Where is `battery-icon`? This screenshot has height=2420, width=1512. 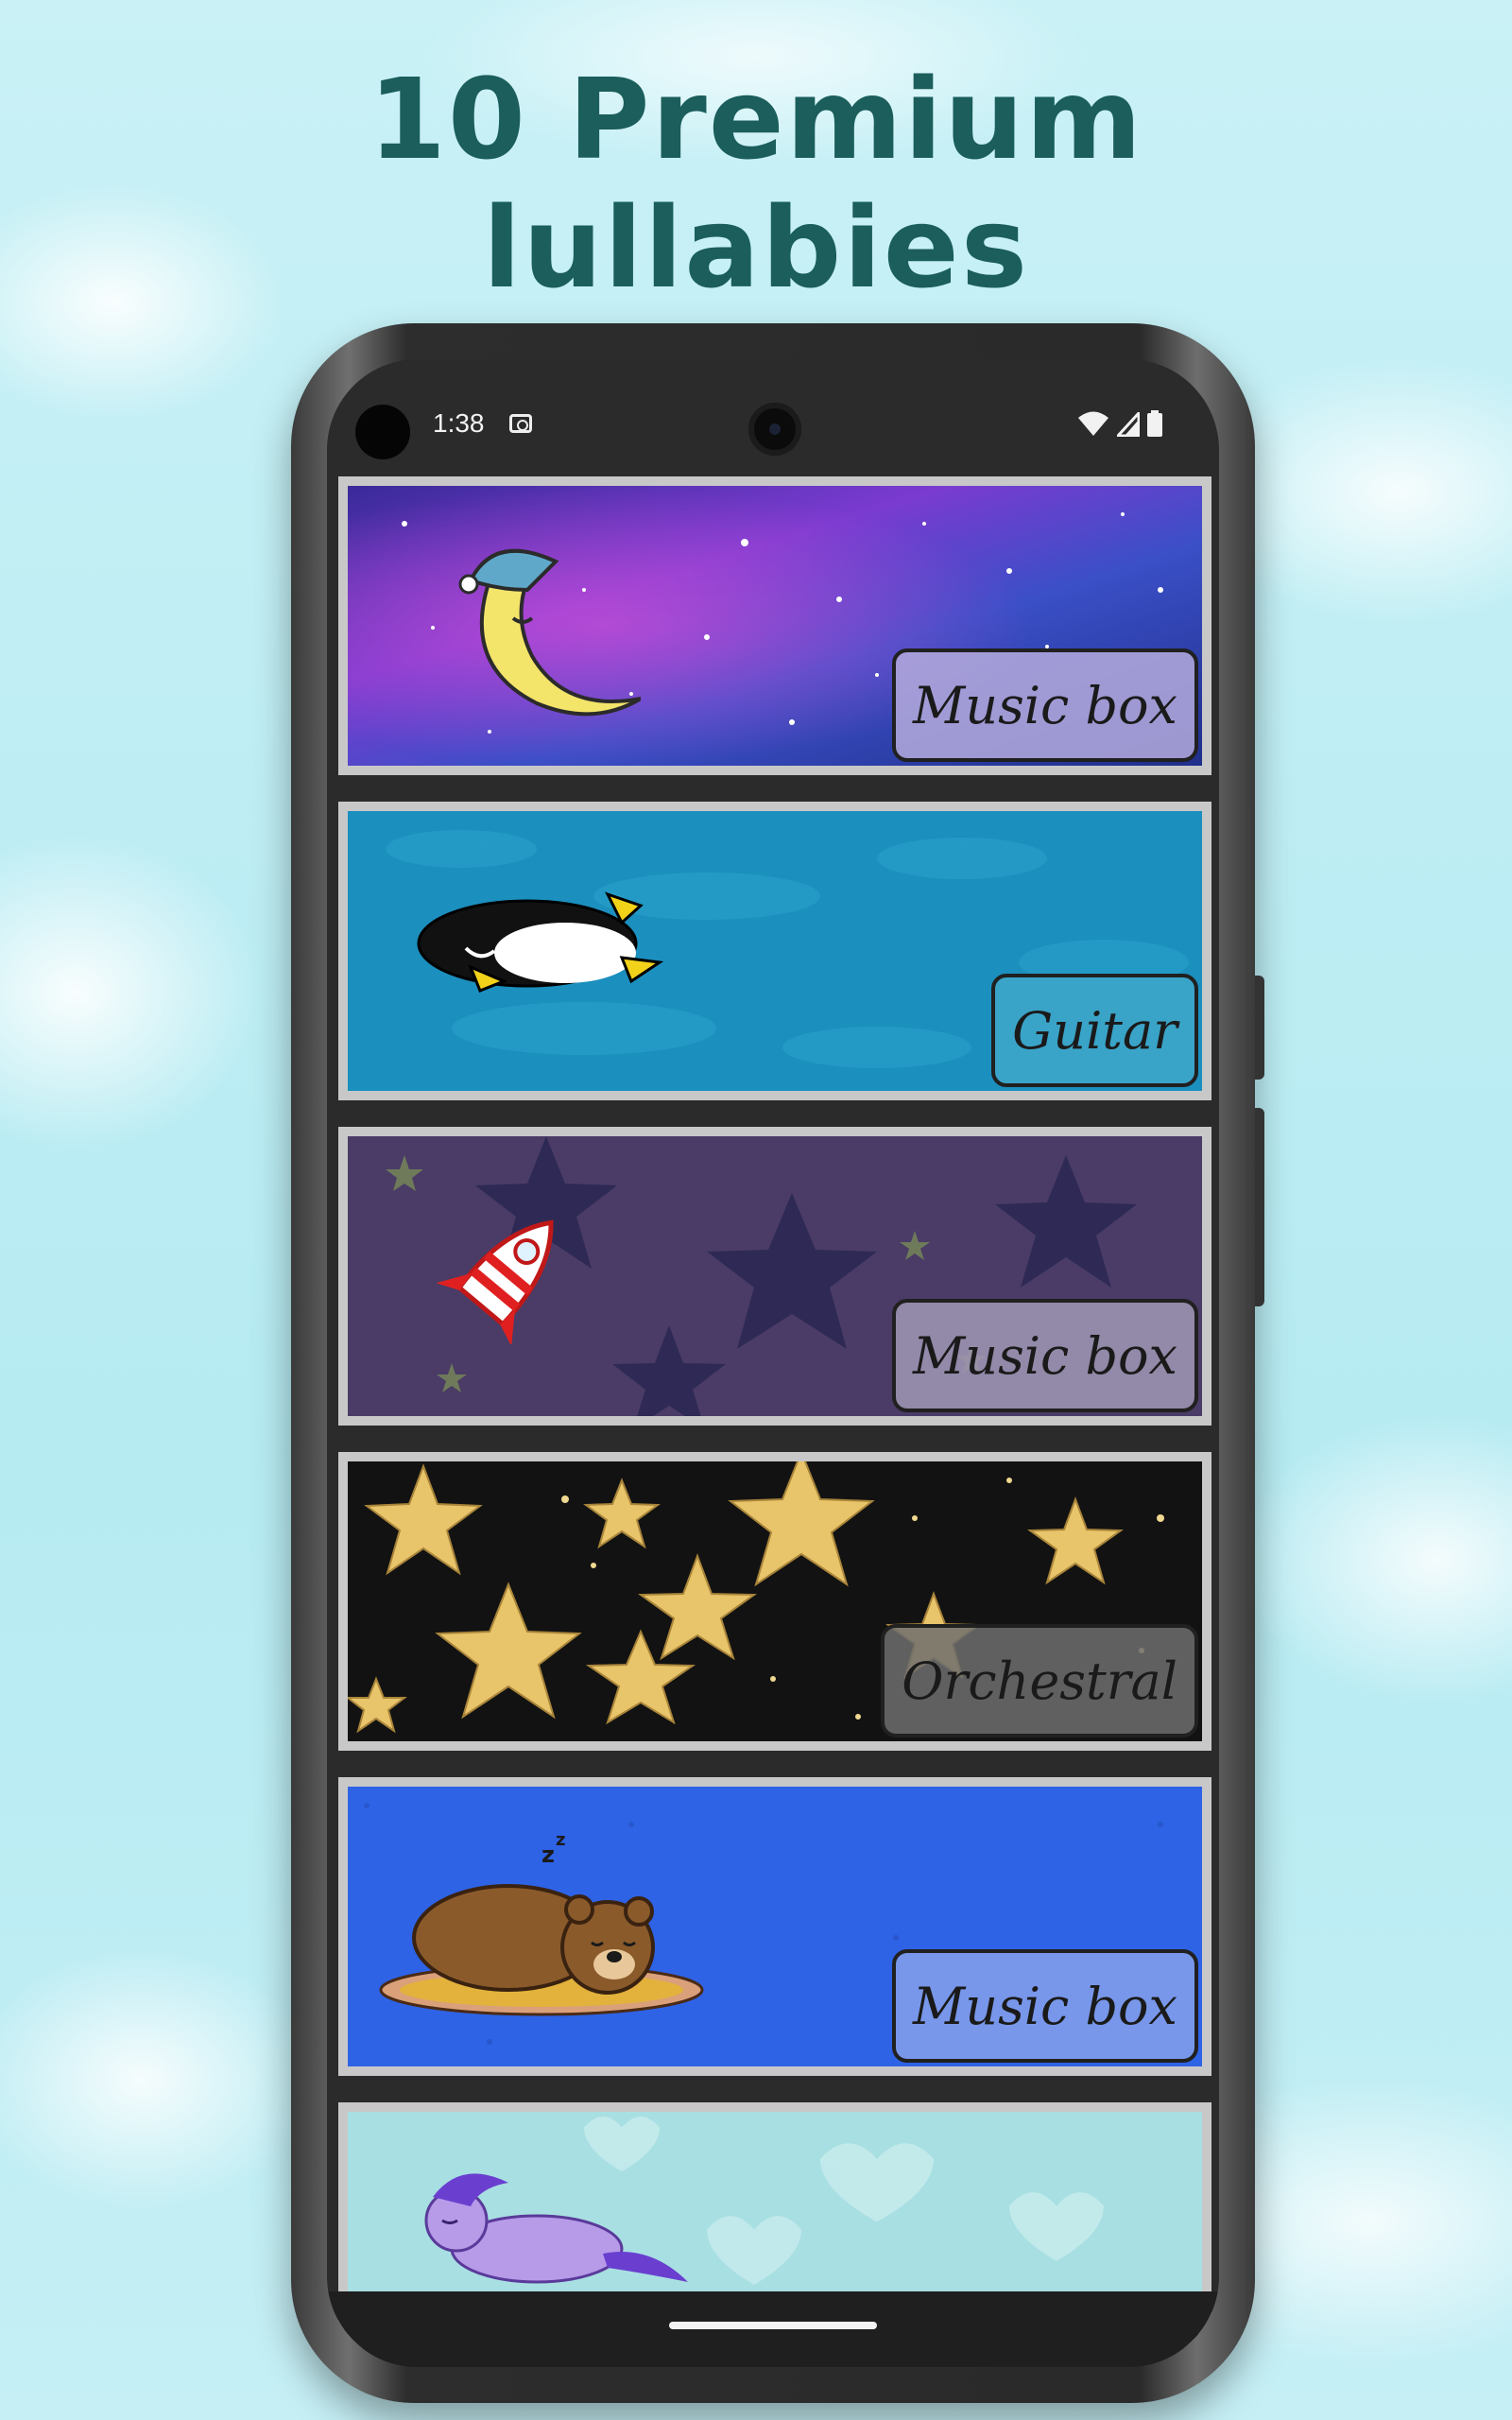 battery-icon is located at coordinates (1154, 423).